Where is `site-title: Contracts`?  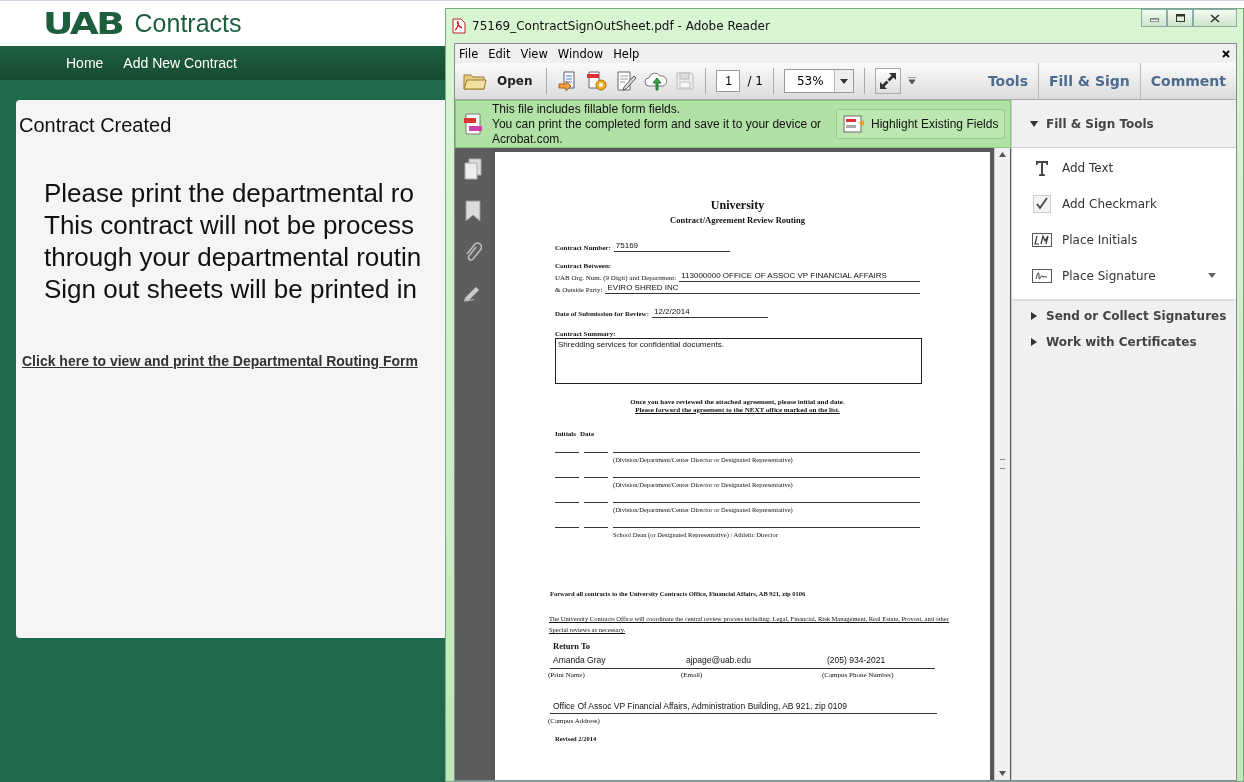
site-title: Contracts is located at coordinates (188, 23).